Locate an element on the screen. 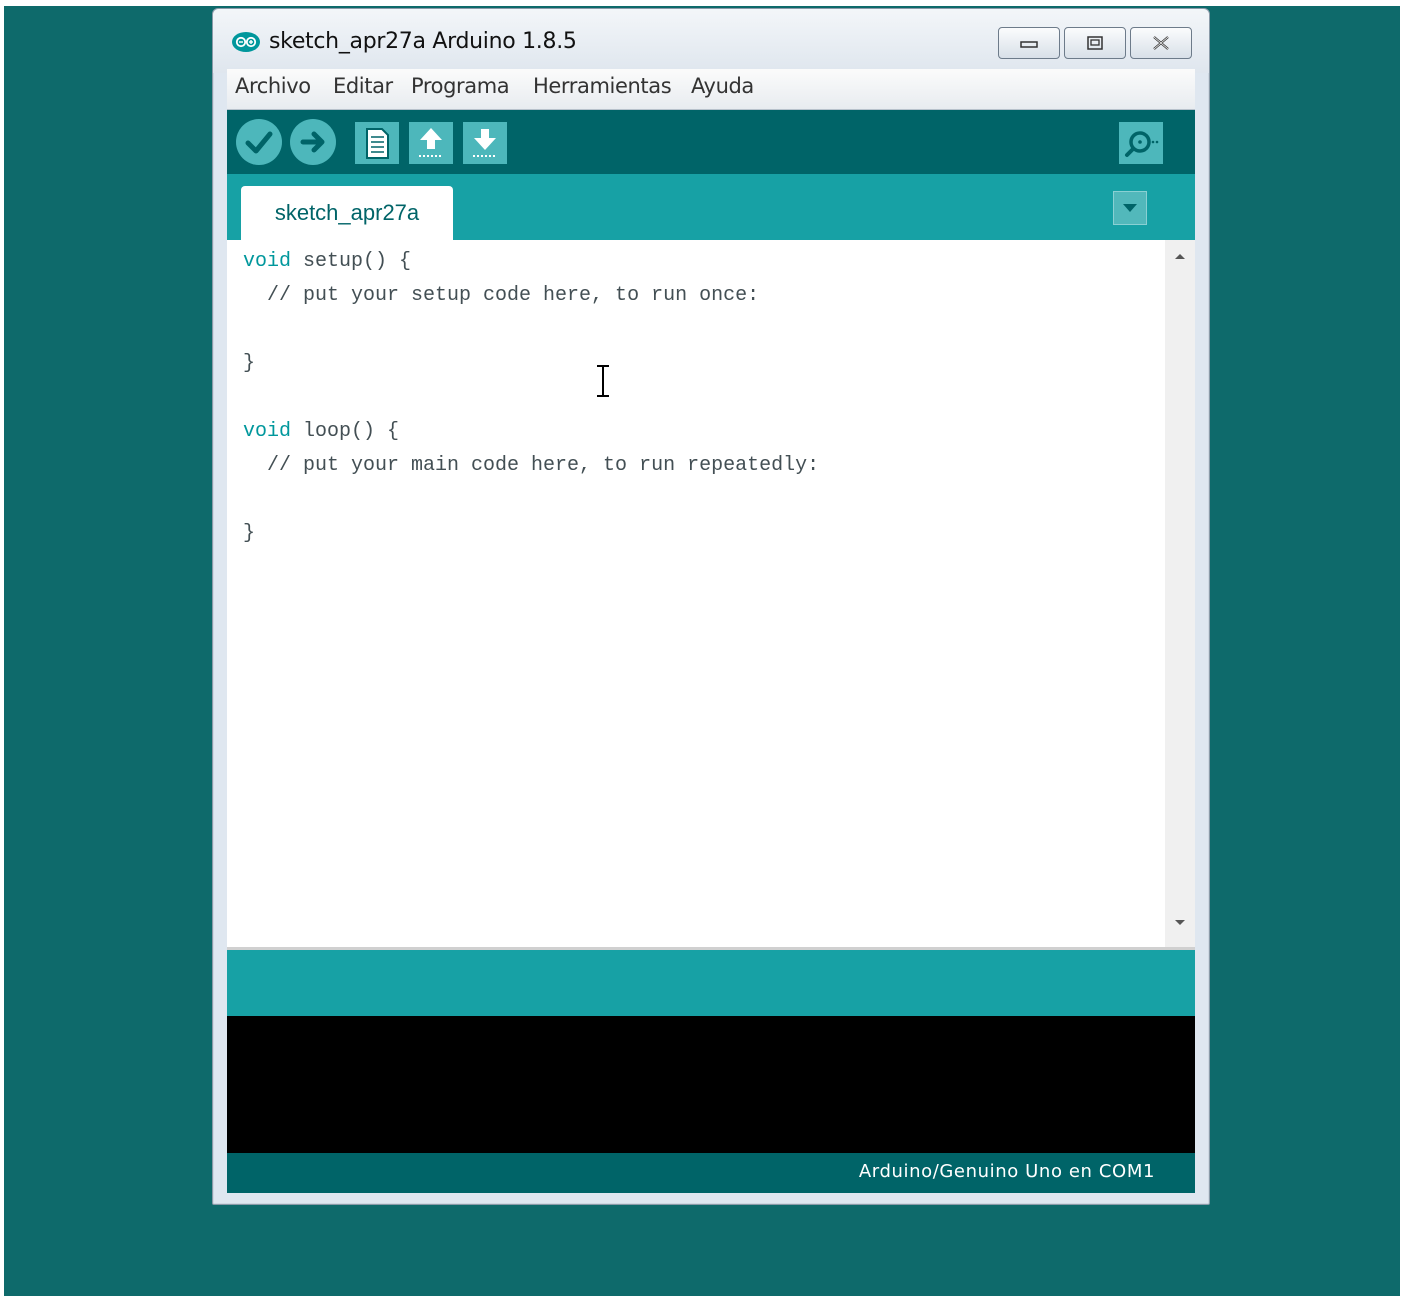 The width and height of the screenshot is (1405, 1299). upload-icon is located at coordinates (313, 142).